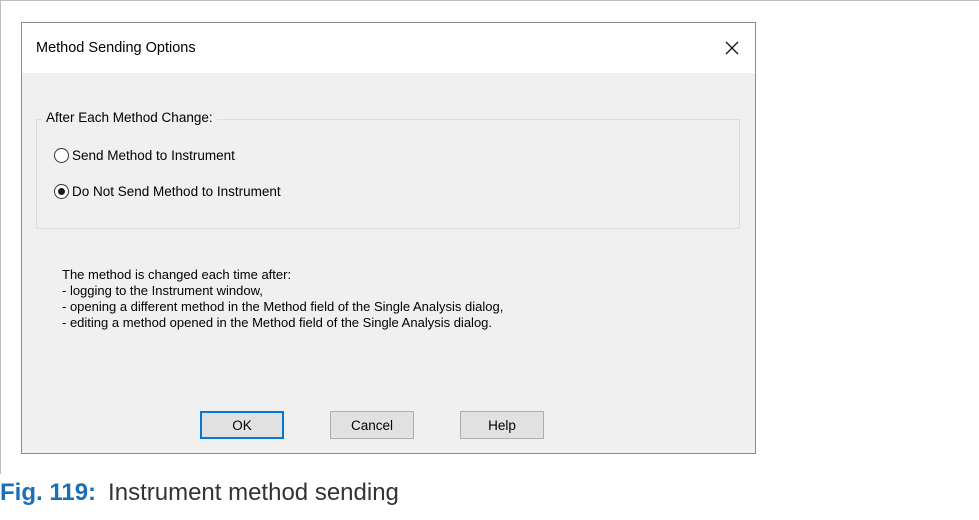 The height and width of the screenshot is (520, 979). Describe the element at coordinates (388, 48) in the screenshot. I see `title-bar: Method Sending Options` at that location.